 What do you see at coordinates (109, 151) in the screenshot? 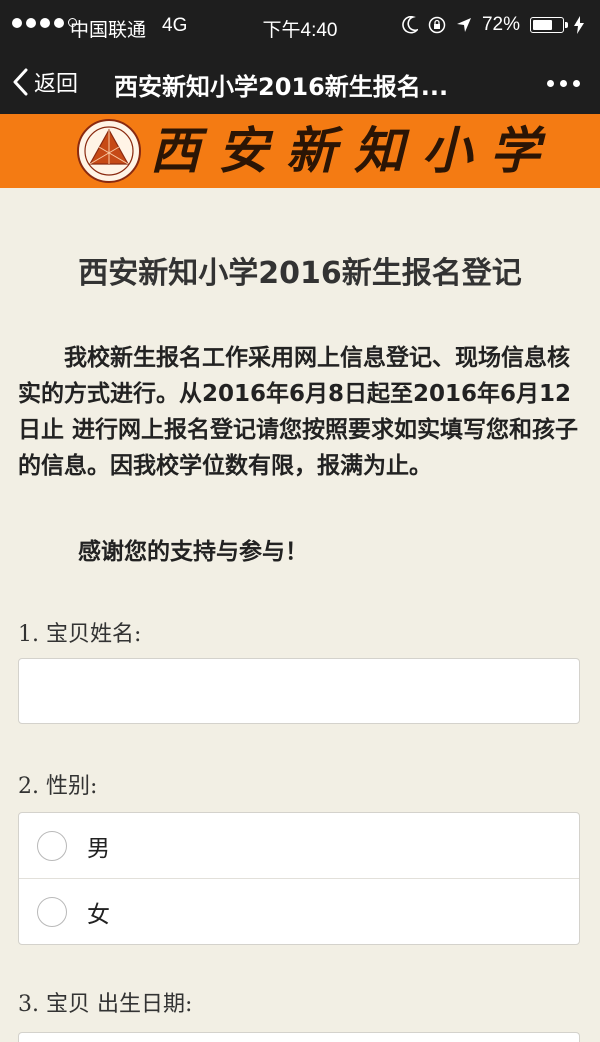
I see `school-logo-icon` at bounding box center [109, 151].